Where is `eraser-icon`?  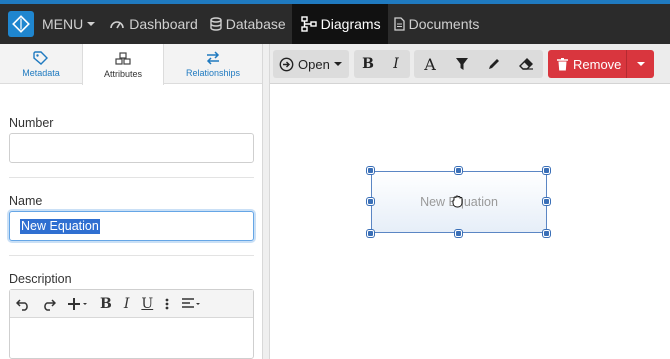 eraser-icon is located at coordinates (526, 64).